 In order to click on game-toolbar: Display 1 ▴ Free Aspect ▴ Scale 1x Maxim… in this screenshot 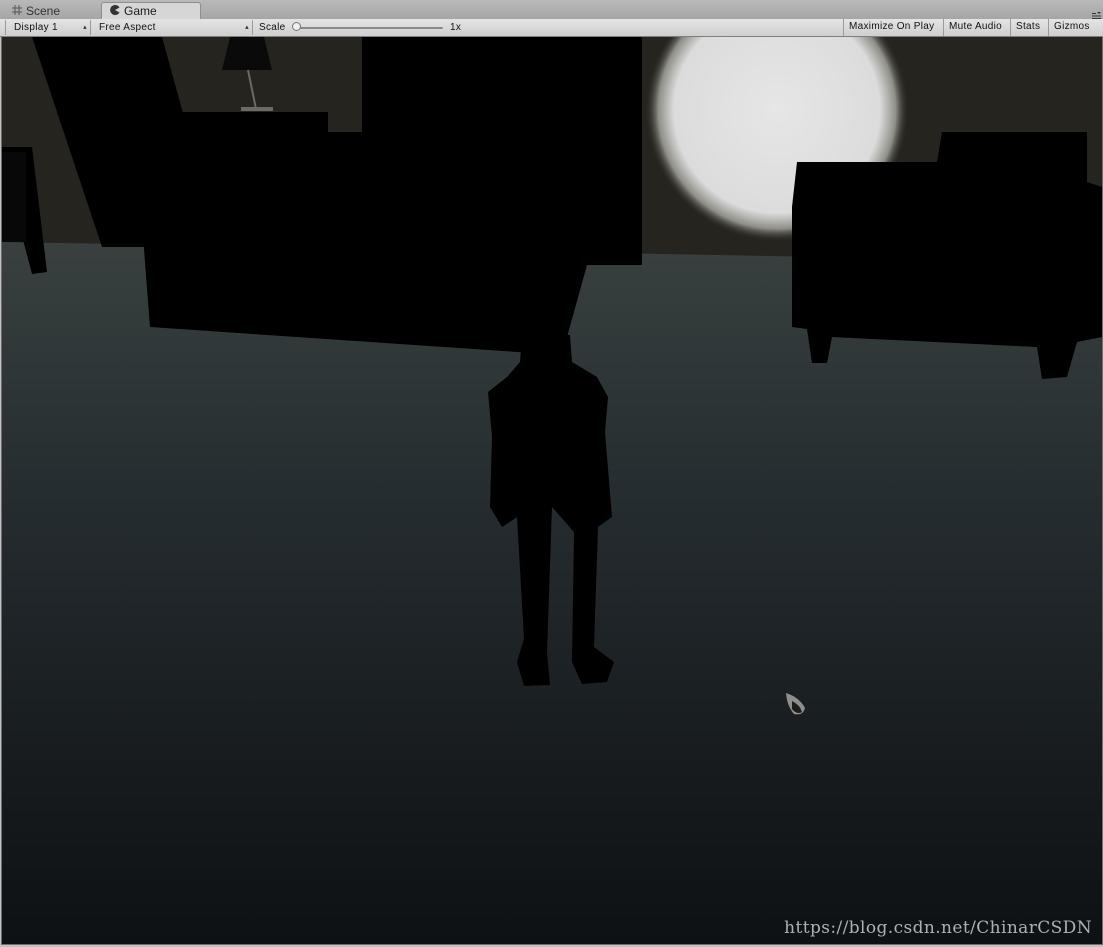, I will do `click(551, 28)`.